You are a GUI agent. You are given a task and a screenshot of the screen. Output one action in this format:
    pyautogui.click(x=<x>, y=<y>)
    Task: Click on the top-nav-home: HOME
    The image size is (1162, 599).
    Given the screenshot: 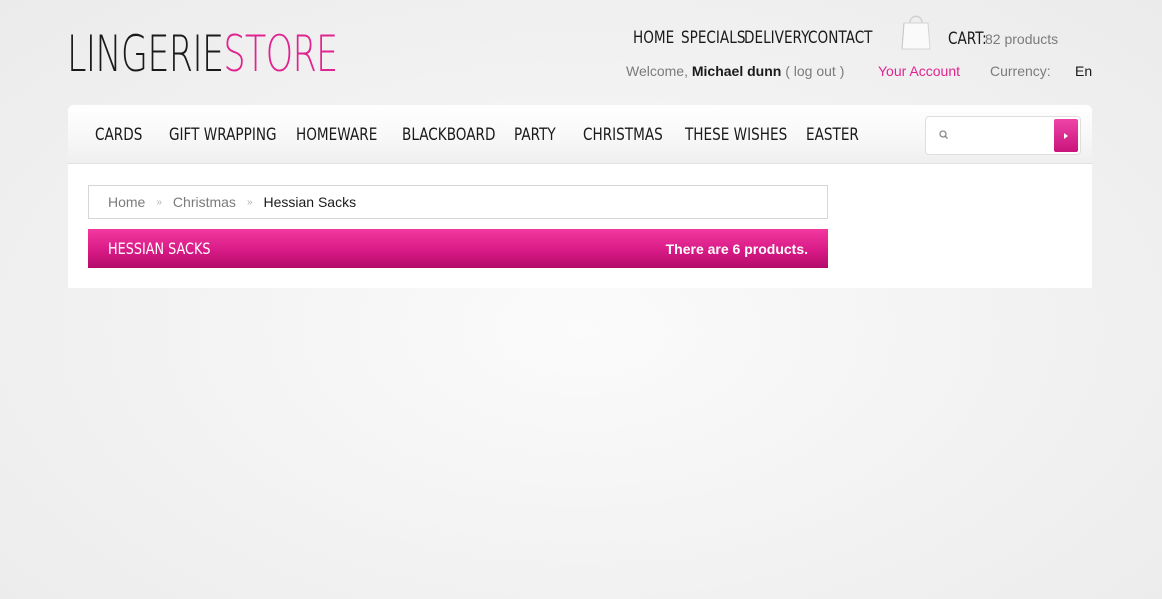 What is the action you would take?
    pyautogui.click(x=653, y=38)
    